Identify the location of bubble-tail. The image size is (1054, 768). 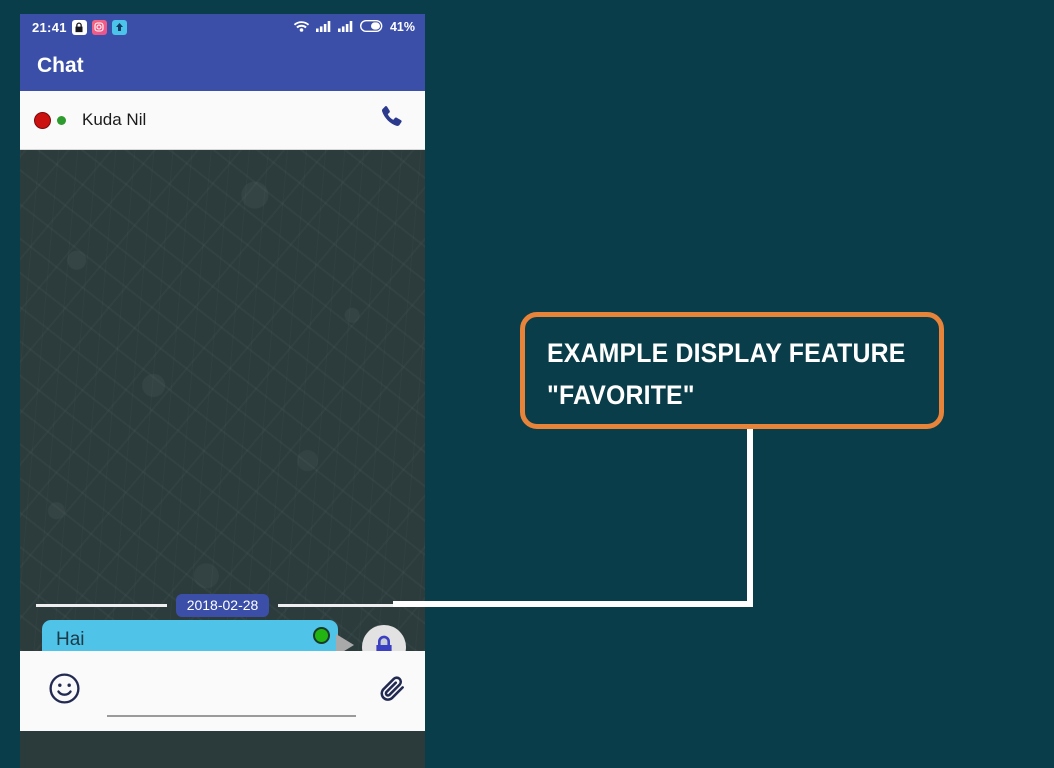
(345, 642).